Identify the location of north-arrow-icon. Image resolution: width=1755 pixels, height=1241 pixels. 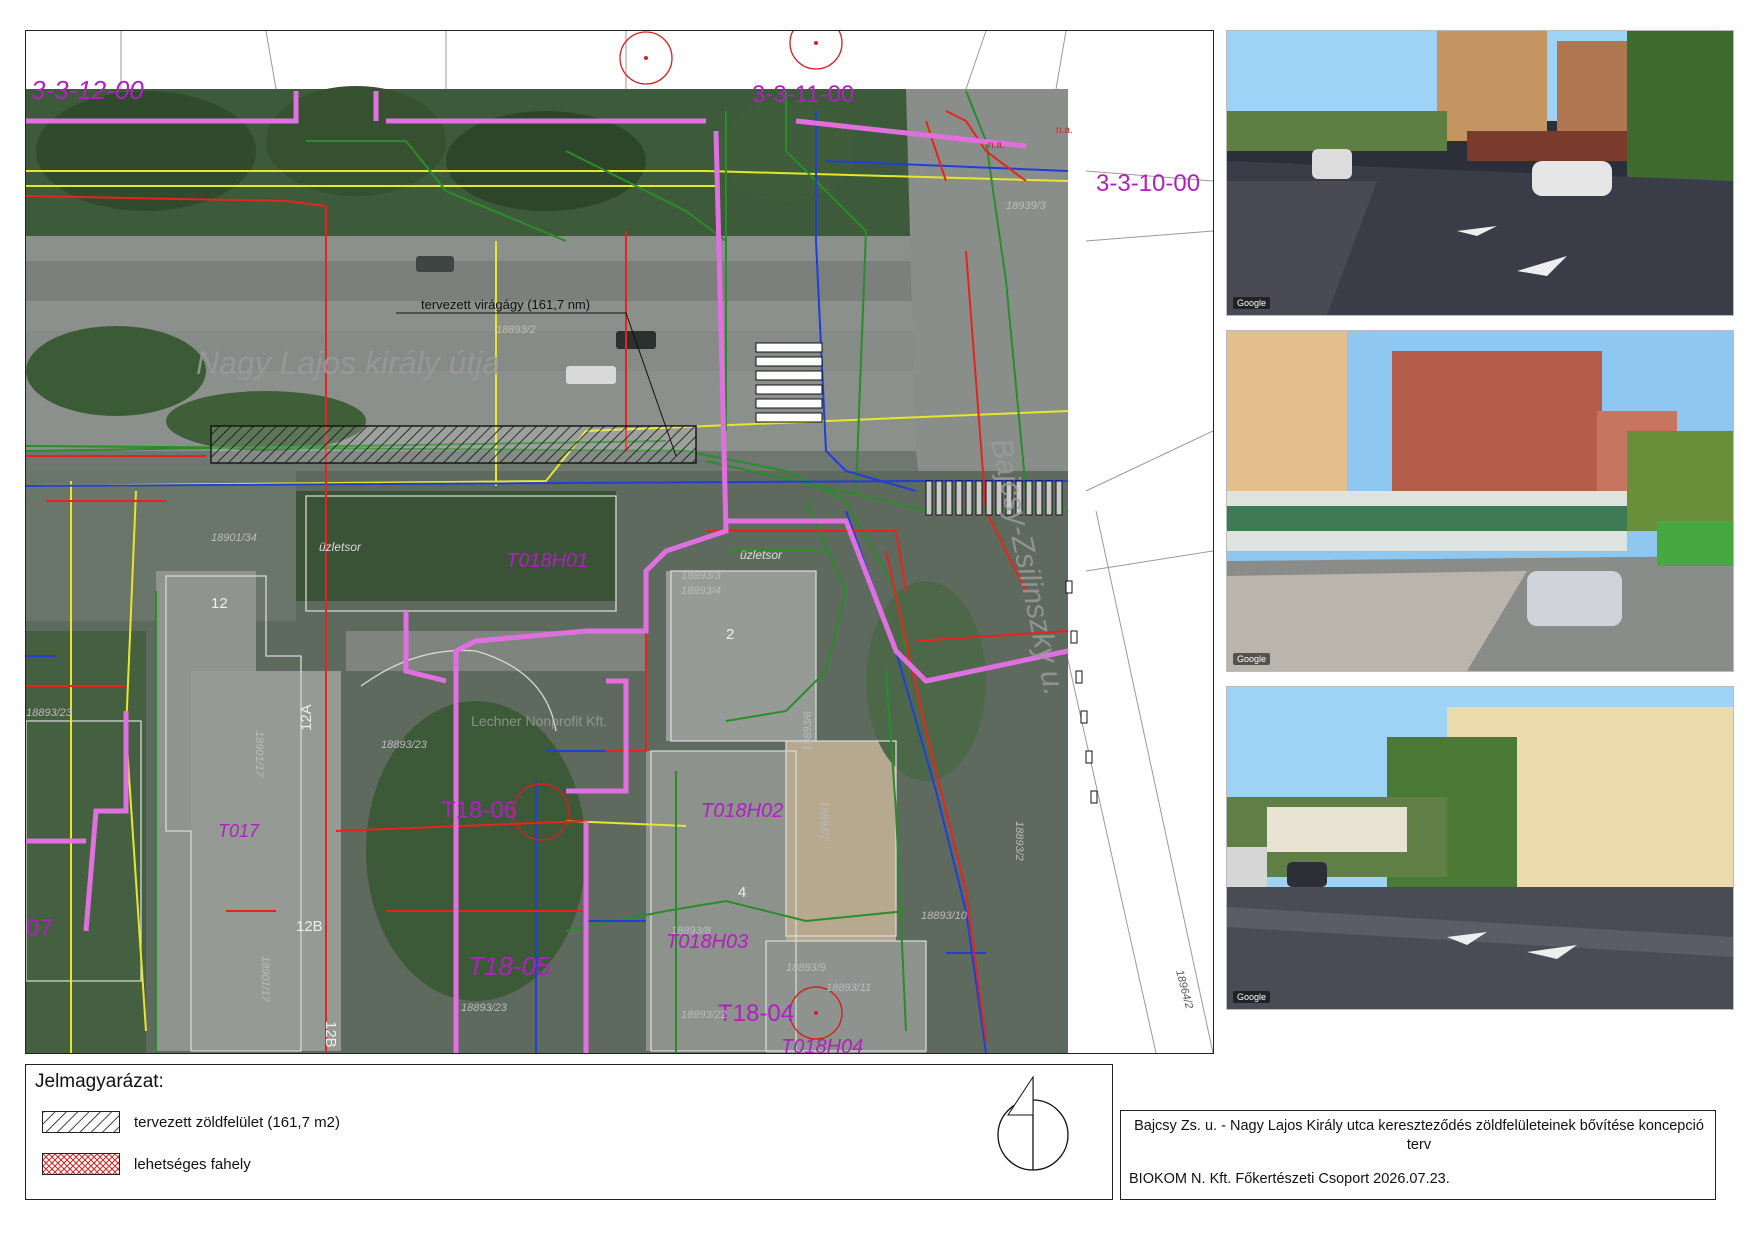
(1033, 1123).